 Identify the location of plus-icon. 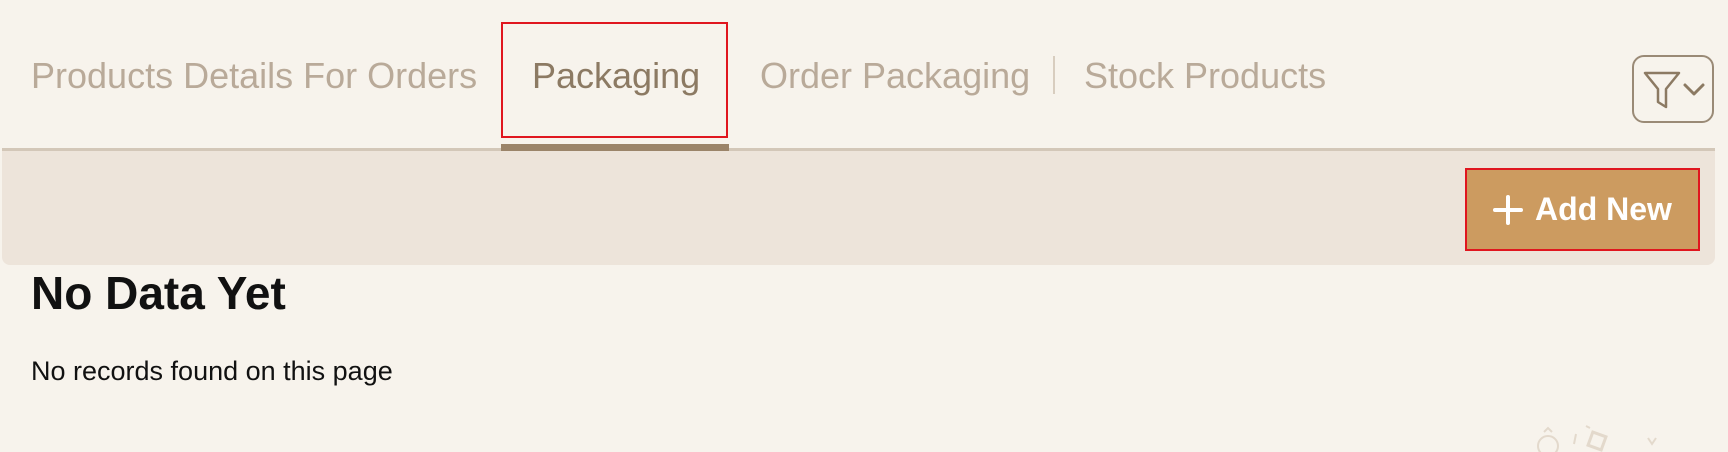
(1508, 209).